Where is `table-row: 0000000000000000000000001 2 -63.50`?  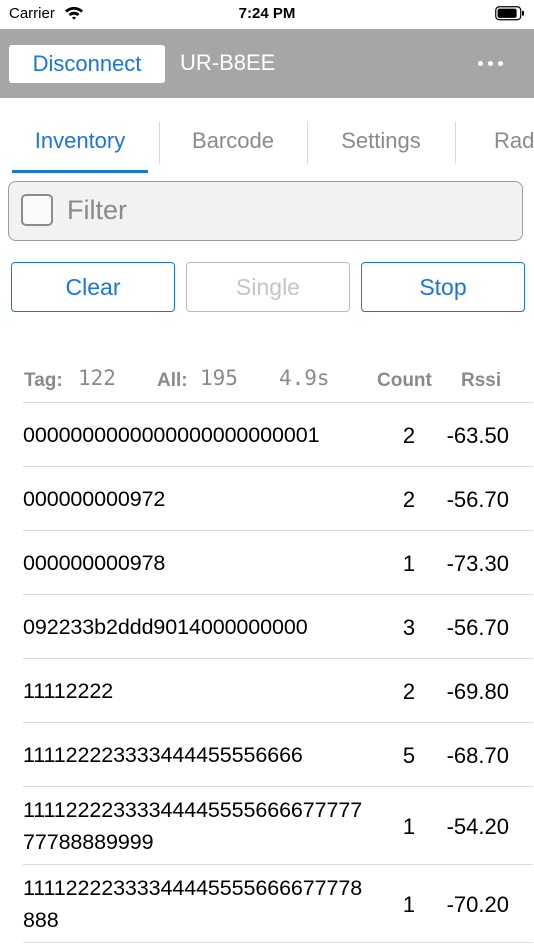
table-row: 0000000000000000000000001 2 -63.50 is located at coordinates (278, 434).